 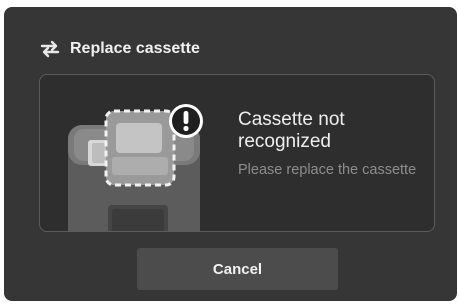 I want to click on cancel-button: Cancel, so click(x=237, y=269).